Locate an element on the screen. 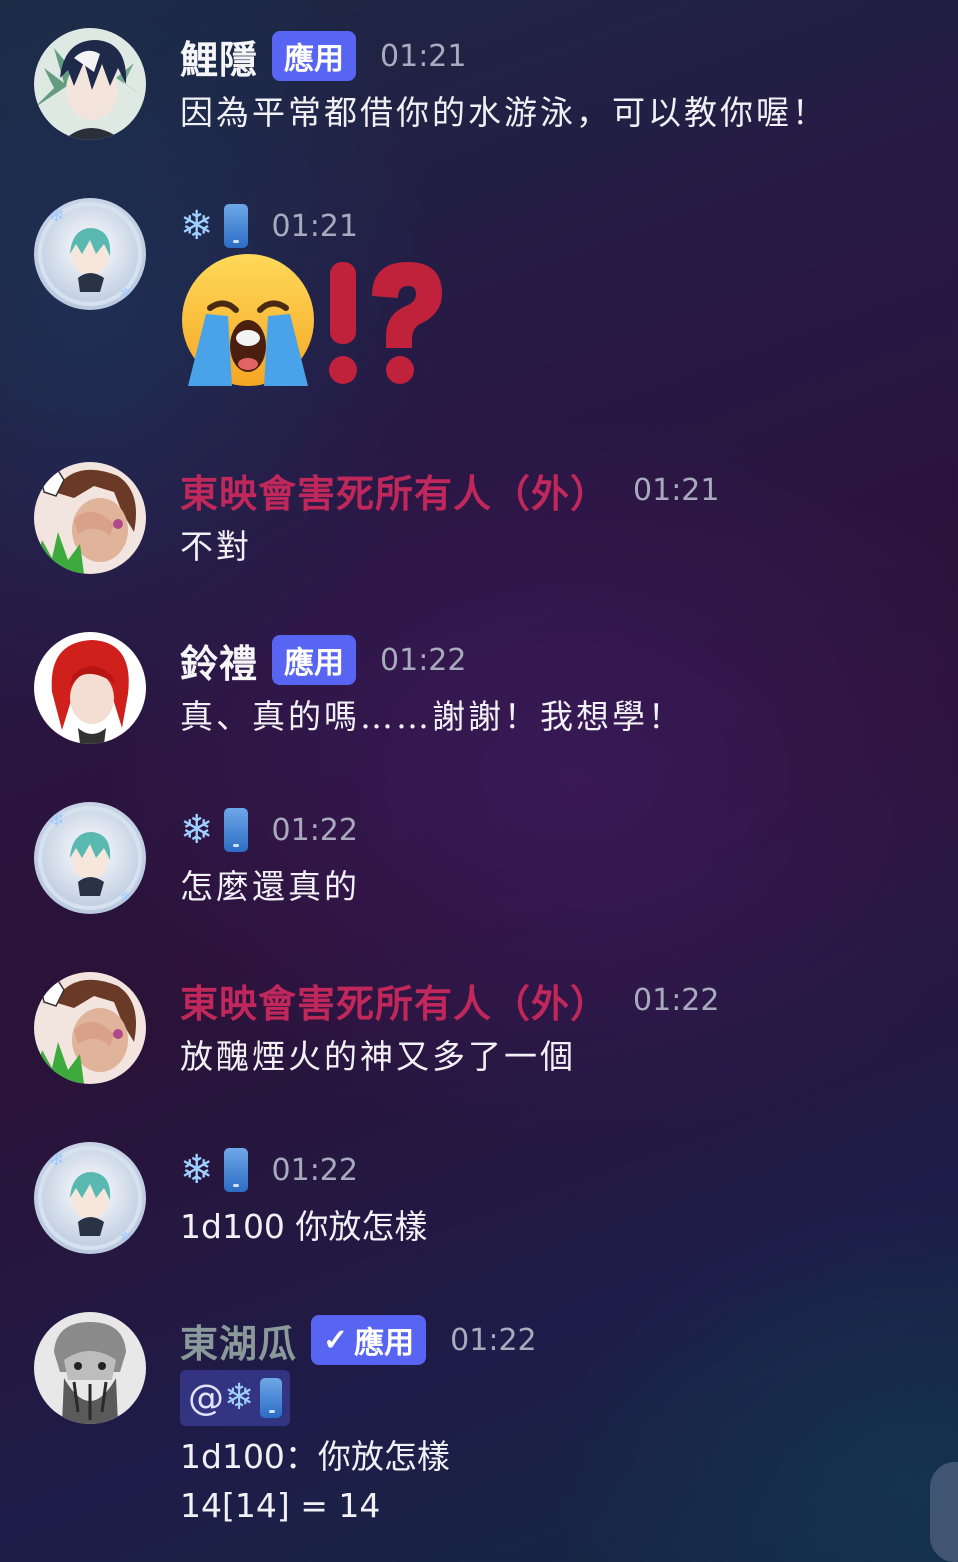 The image size is (958, 1562). verified-app-badge: ✓ 應用 is located at coordinates (369, 1340).